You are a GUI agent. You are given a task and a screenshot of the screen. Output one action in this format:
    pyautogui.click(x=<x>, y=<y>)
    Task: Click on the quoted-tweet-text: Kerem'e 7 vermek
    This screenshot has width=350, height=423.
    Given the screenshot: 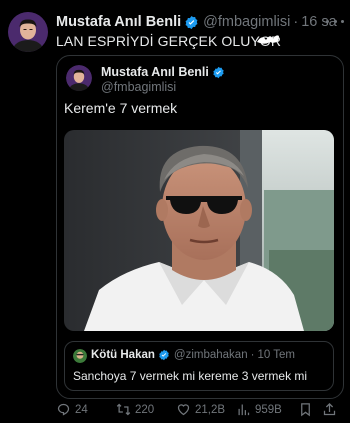 What is the action you would take?
    pyautogui.click(x=121, y=108)
    